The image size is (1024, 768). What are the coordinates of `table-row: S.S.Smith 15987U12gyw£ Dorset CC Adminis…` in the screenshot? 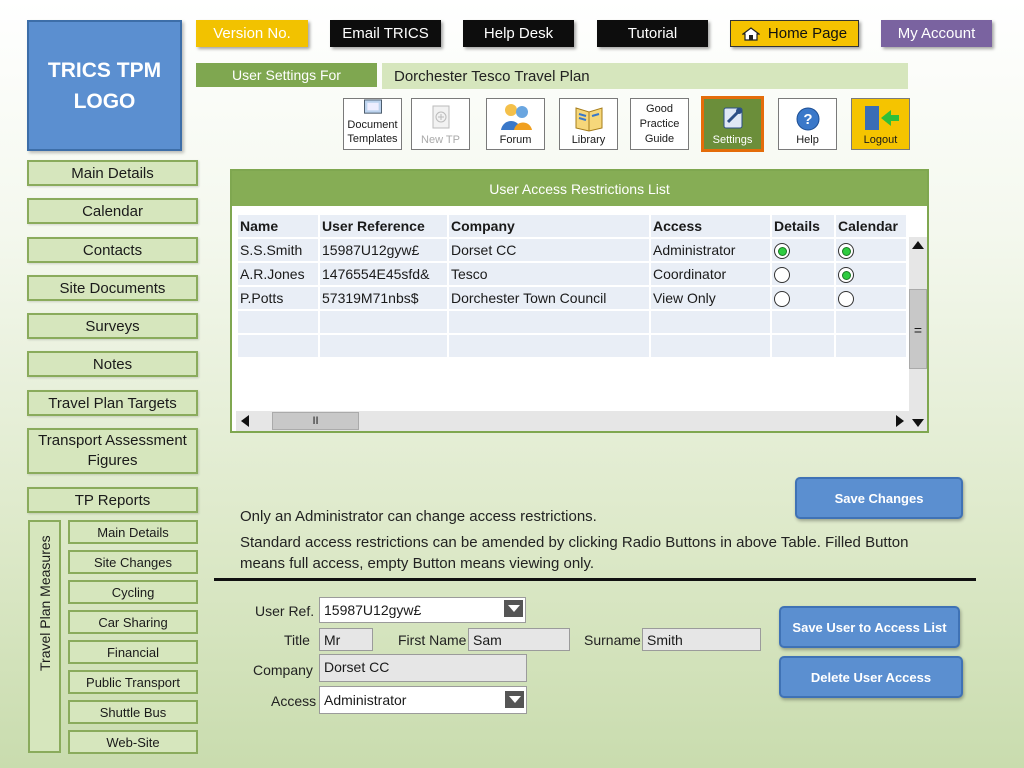 It's located at (572, 250).